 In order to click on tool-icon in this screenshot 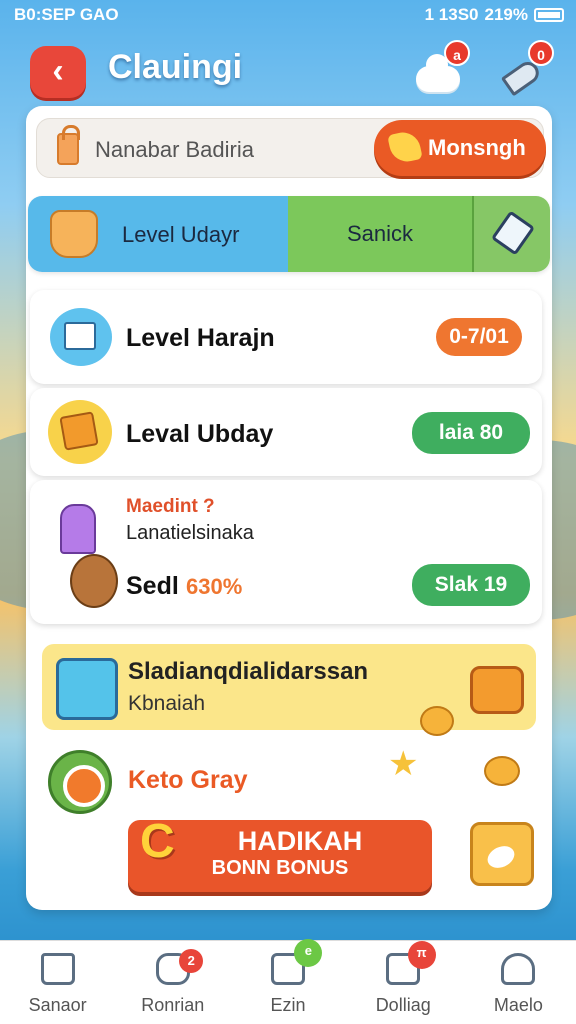, I will do `click(513, 233)`.